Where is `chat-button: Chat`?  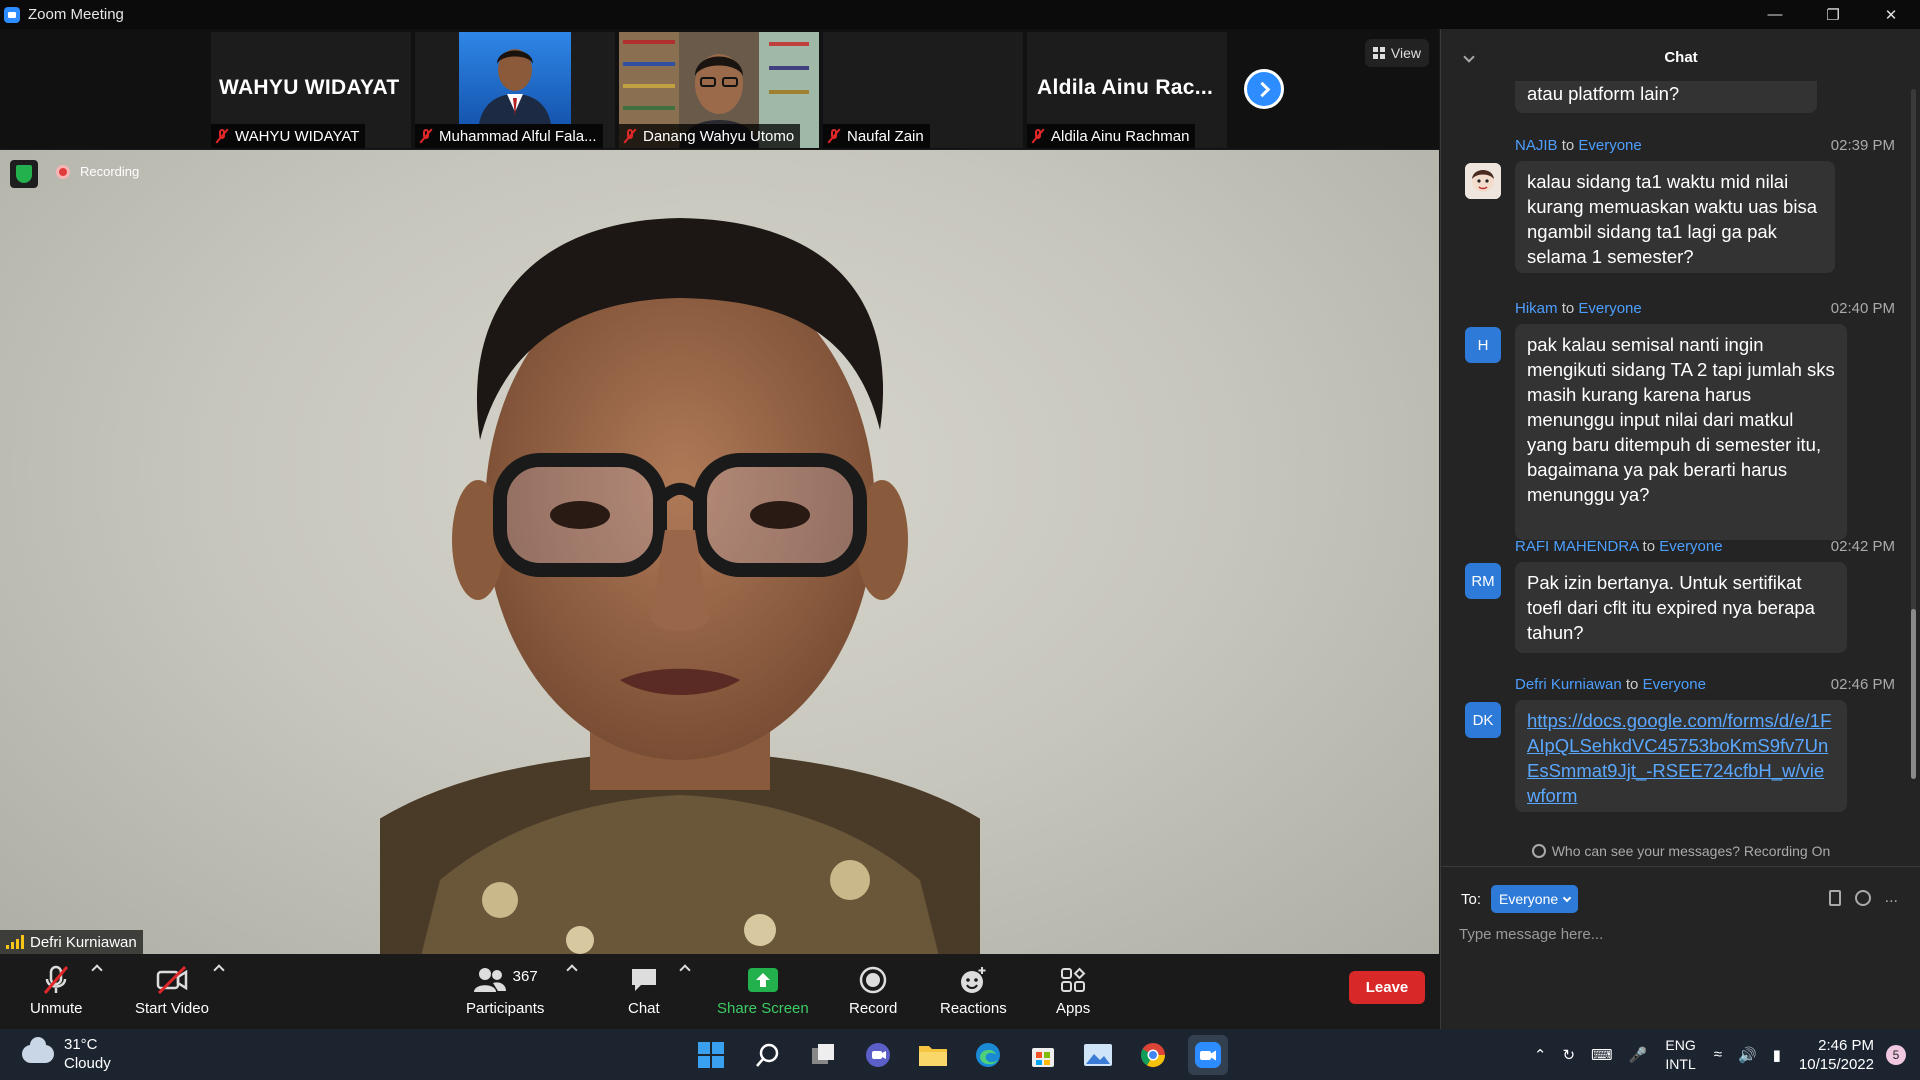 chat-button: Chat is located at coordinates (644, 990).